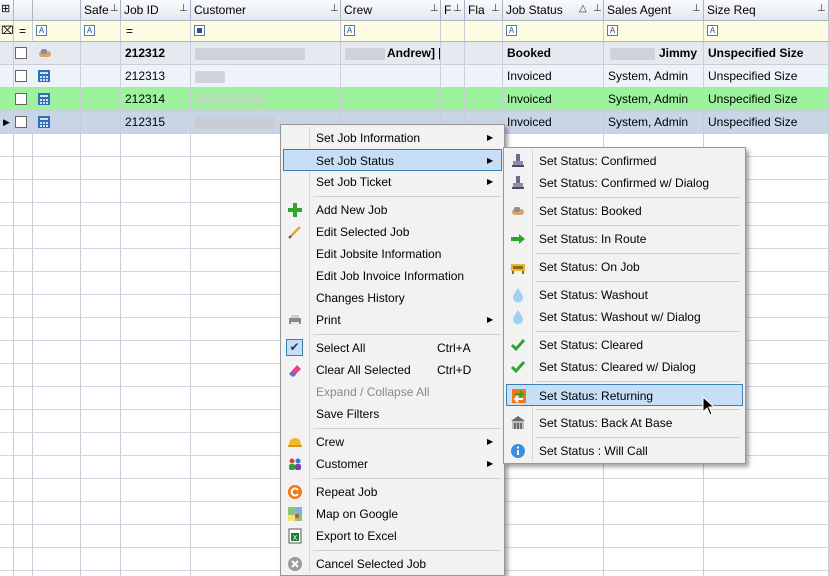 The image size is (829, 576). I want to click on filter-cell-safe: A, so click(101, 31).